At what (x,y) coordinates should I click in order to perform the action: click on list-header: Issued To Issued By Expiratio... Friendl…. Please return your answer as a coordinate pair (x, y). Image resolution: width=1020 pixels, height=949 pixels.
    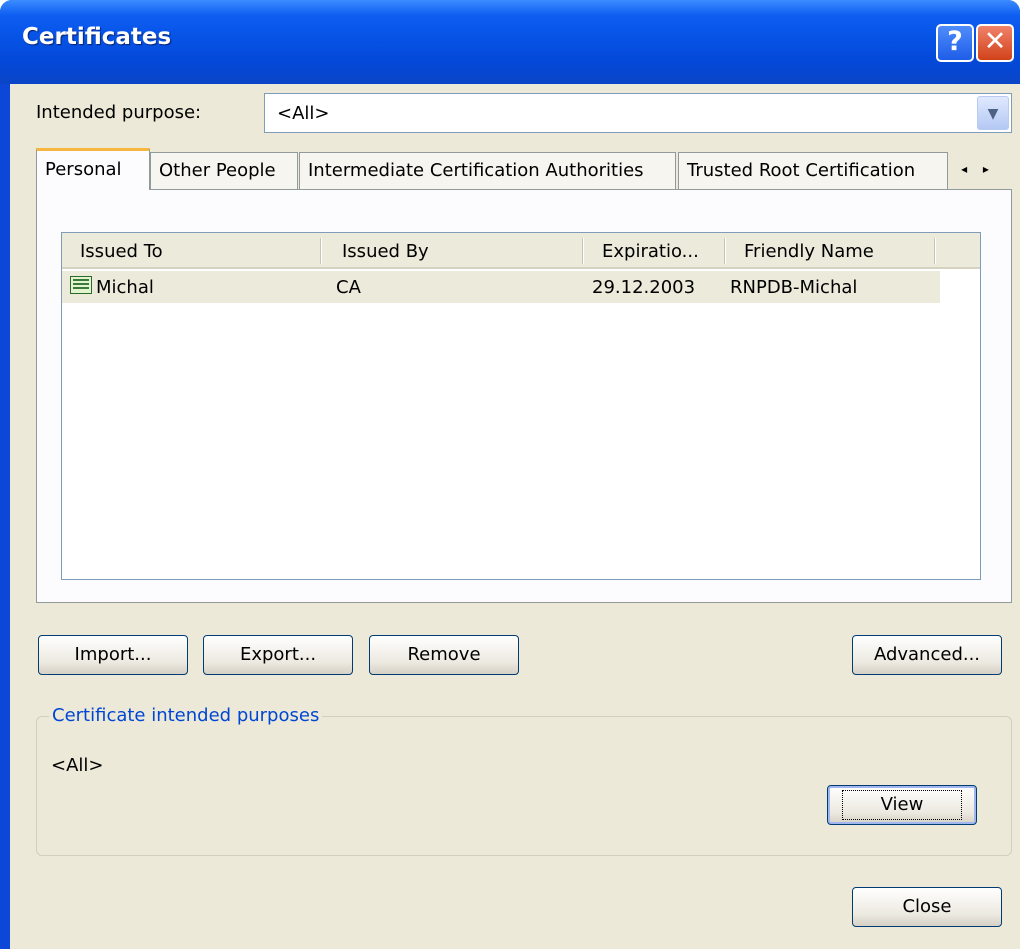
    Looking at the image, I should click on (521, 251).